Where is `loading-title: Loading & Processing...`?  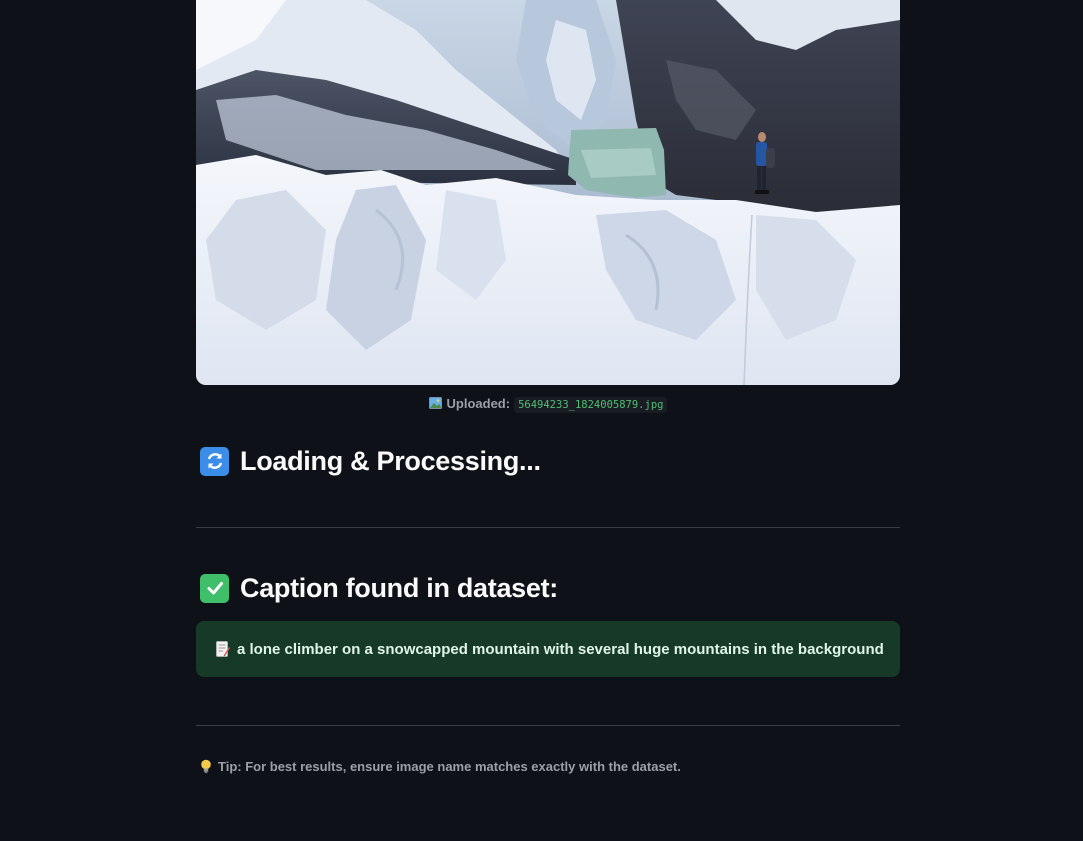 loading-title: Loading & Processing... is located at coordinates (390, 460).